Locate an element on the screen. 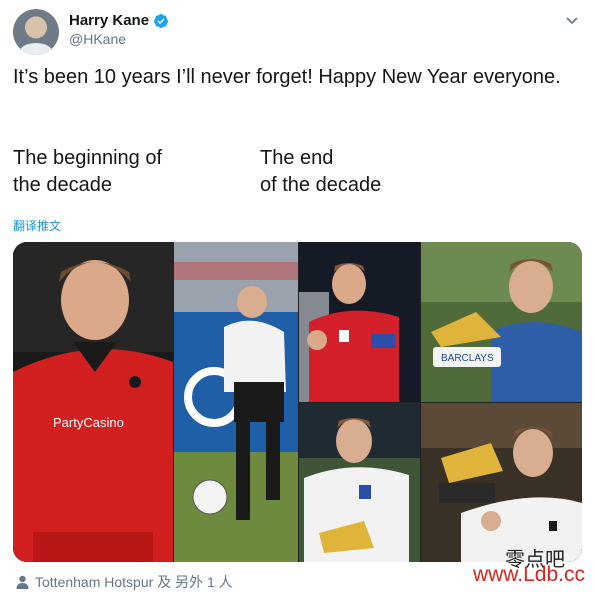 This screenshot has height=594, width=595. england-white-image is located at coordinates (359, 482).